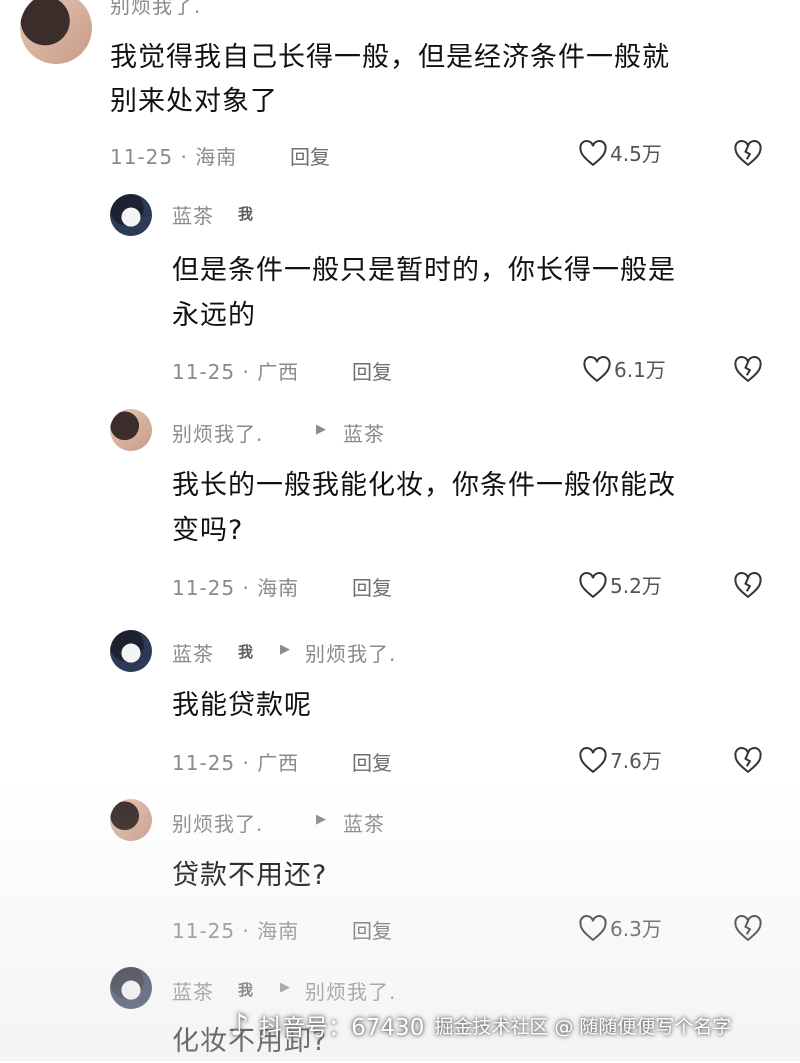 The width and height of the screenshot is (800, 1063). What do you see at coordinates (636, 761) in the screenshot?
I see `like-count: 7.6万` at bounding box center [636, 761].